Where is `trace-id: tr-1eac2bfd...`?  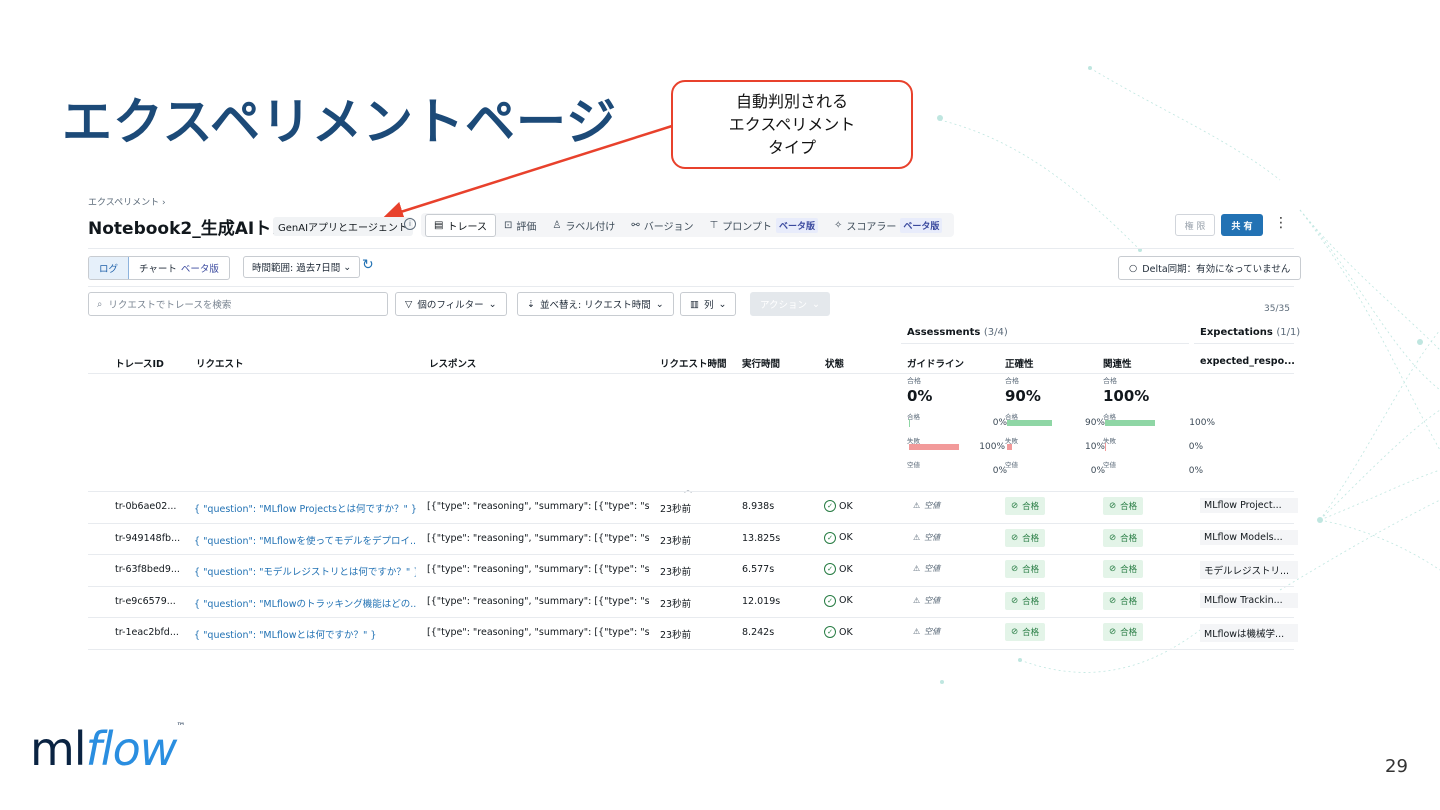 trace-id: tr-1eac2bfd... is located at coordinates (151, 632).